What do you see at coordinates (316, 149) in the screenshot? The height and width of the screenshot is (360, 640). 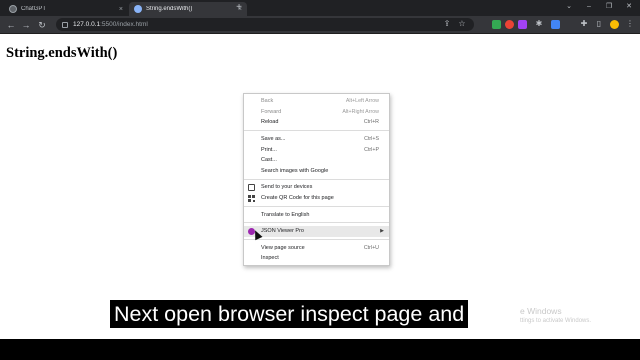 I see `menu-item-print: Print... Ctrl+P` at bounding box center [316, 149].